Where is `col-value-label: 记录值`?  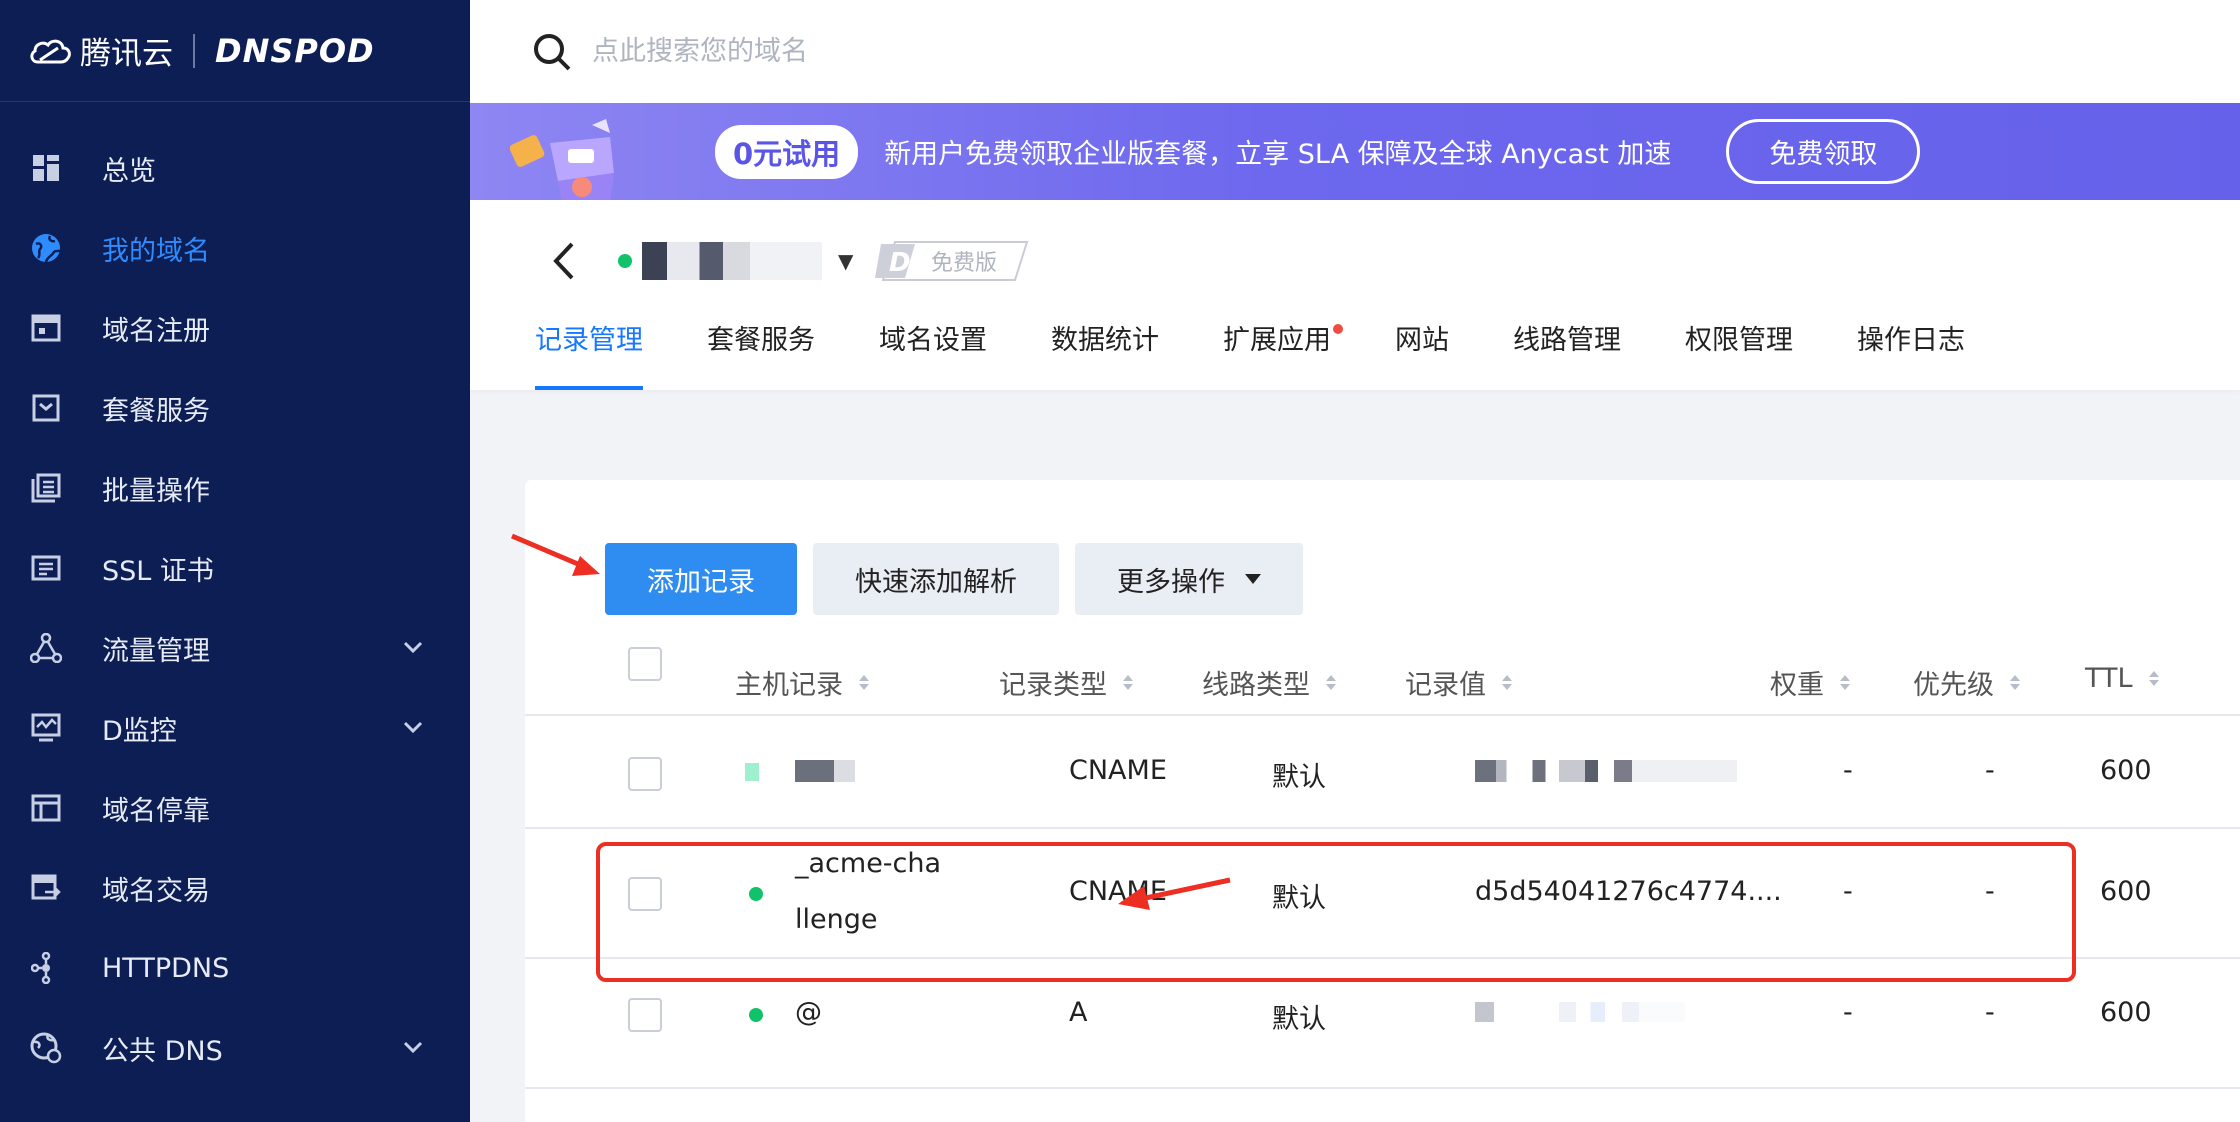
col-value-label: 记录值 is located at coordinates (1445, 685).